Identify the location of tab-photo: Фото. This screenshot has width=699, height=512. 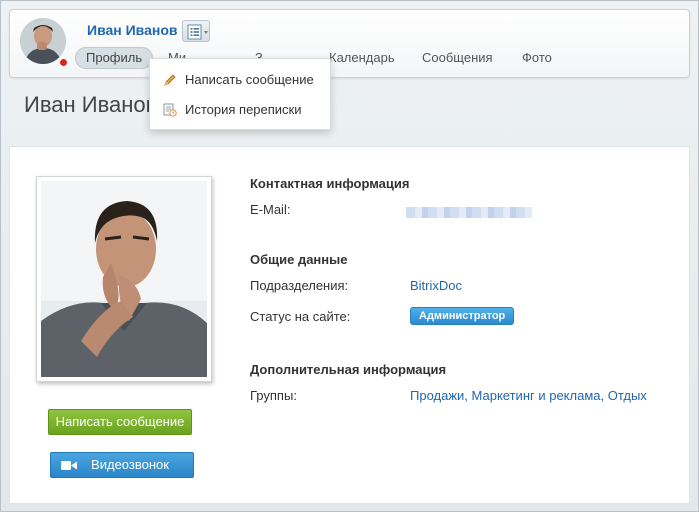
(537, 58).